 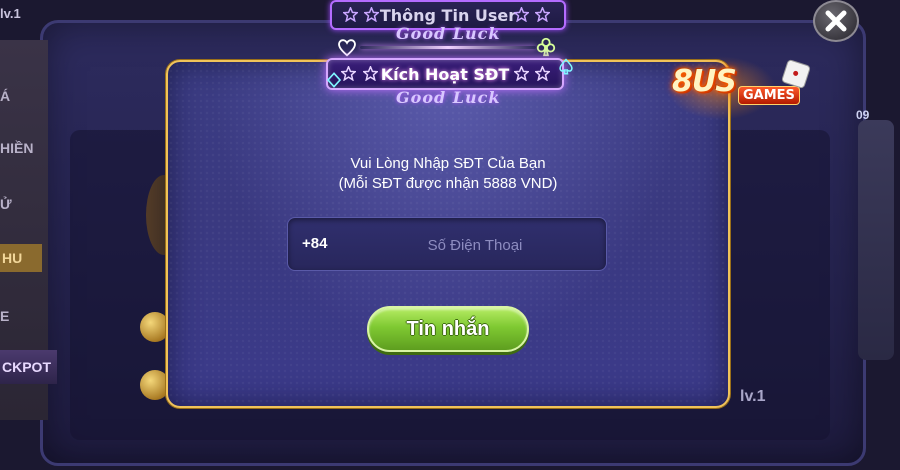 What do you see at coordinates (448, 163) in the screenshot?
I see `instruction-text: Vui Lòng Nhập SĐT Của Bạn` at bounding box center [448, 163].